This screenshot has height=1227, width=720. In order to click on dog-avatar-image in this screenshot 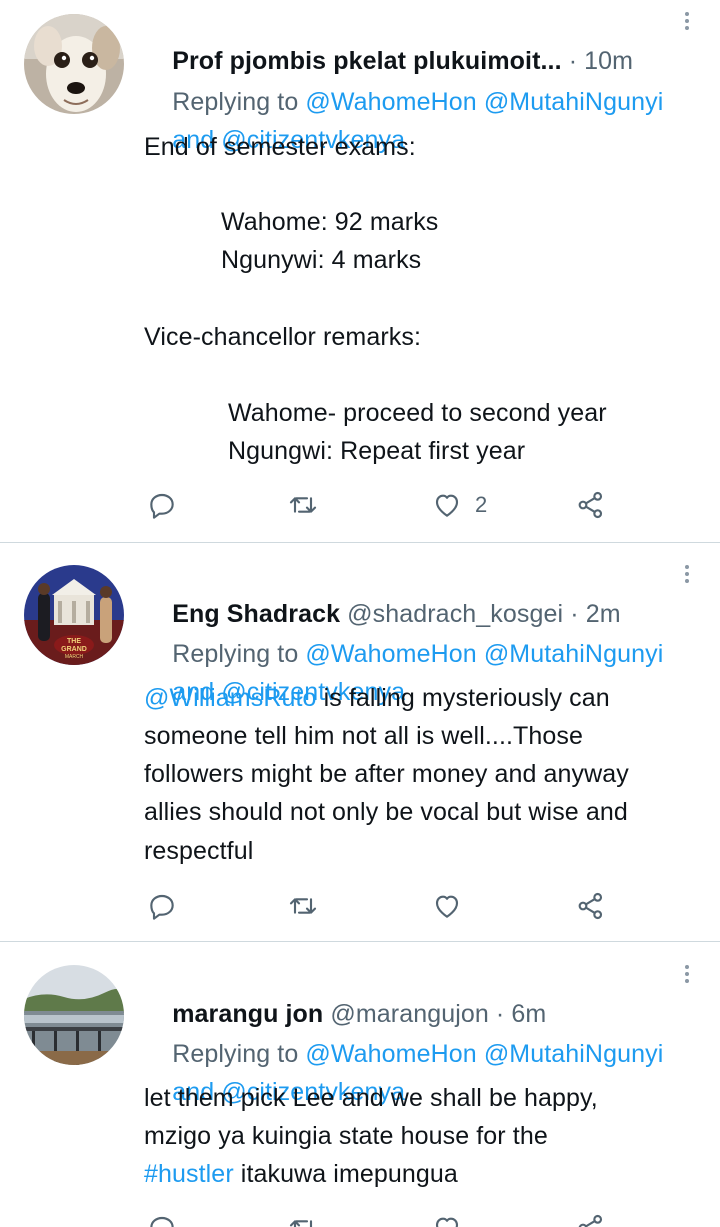, I will do `click(74, 64)`.